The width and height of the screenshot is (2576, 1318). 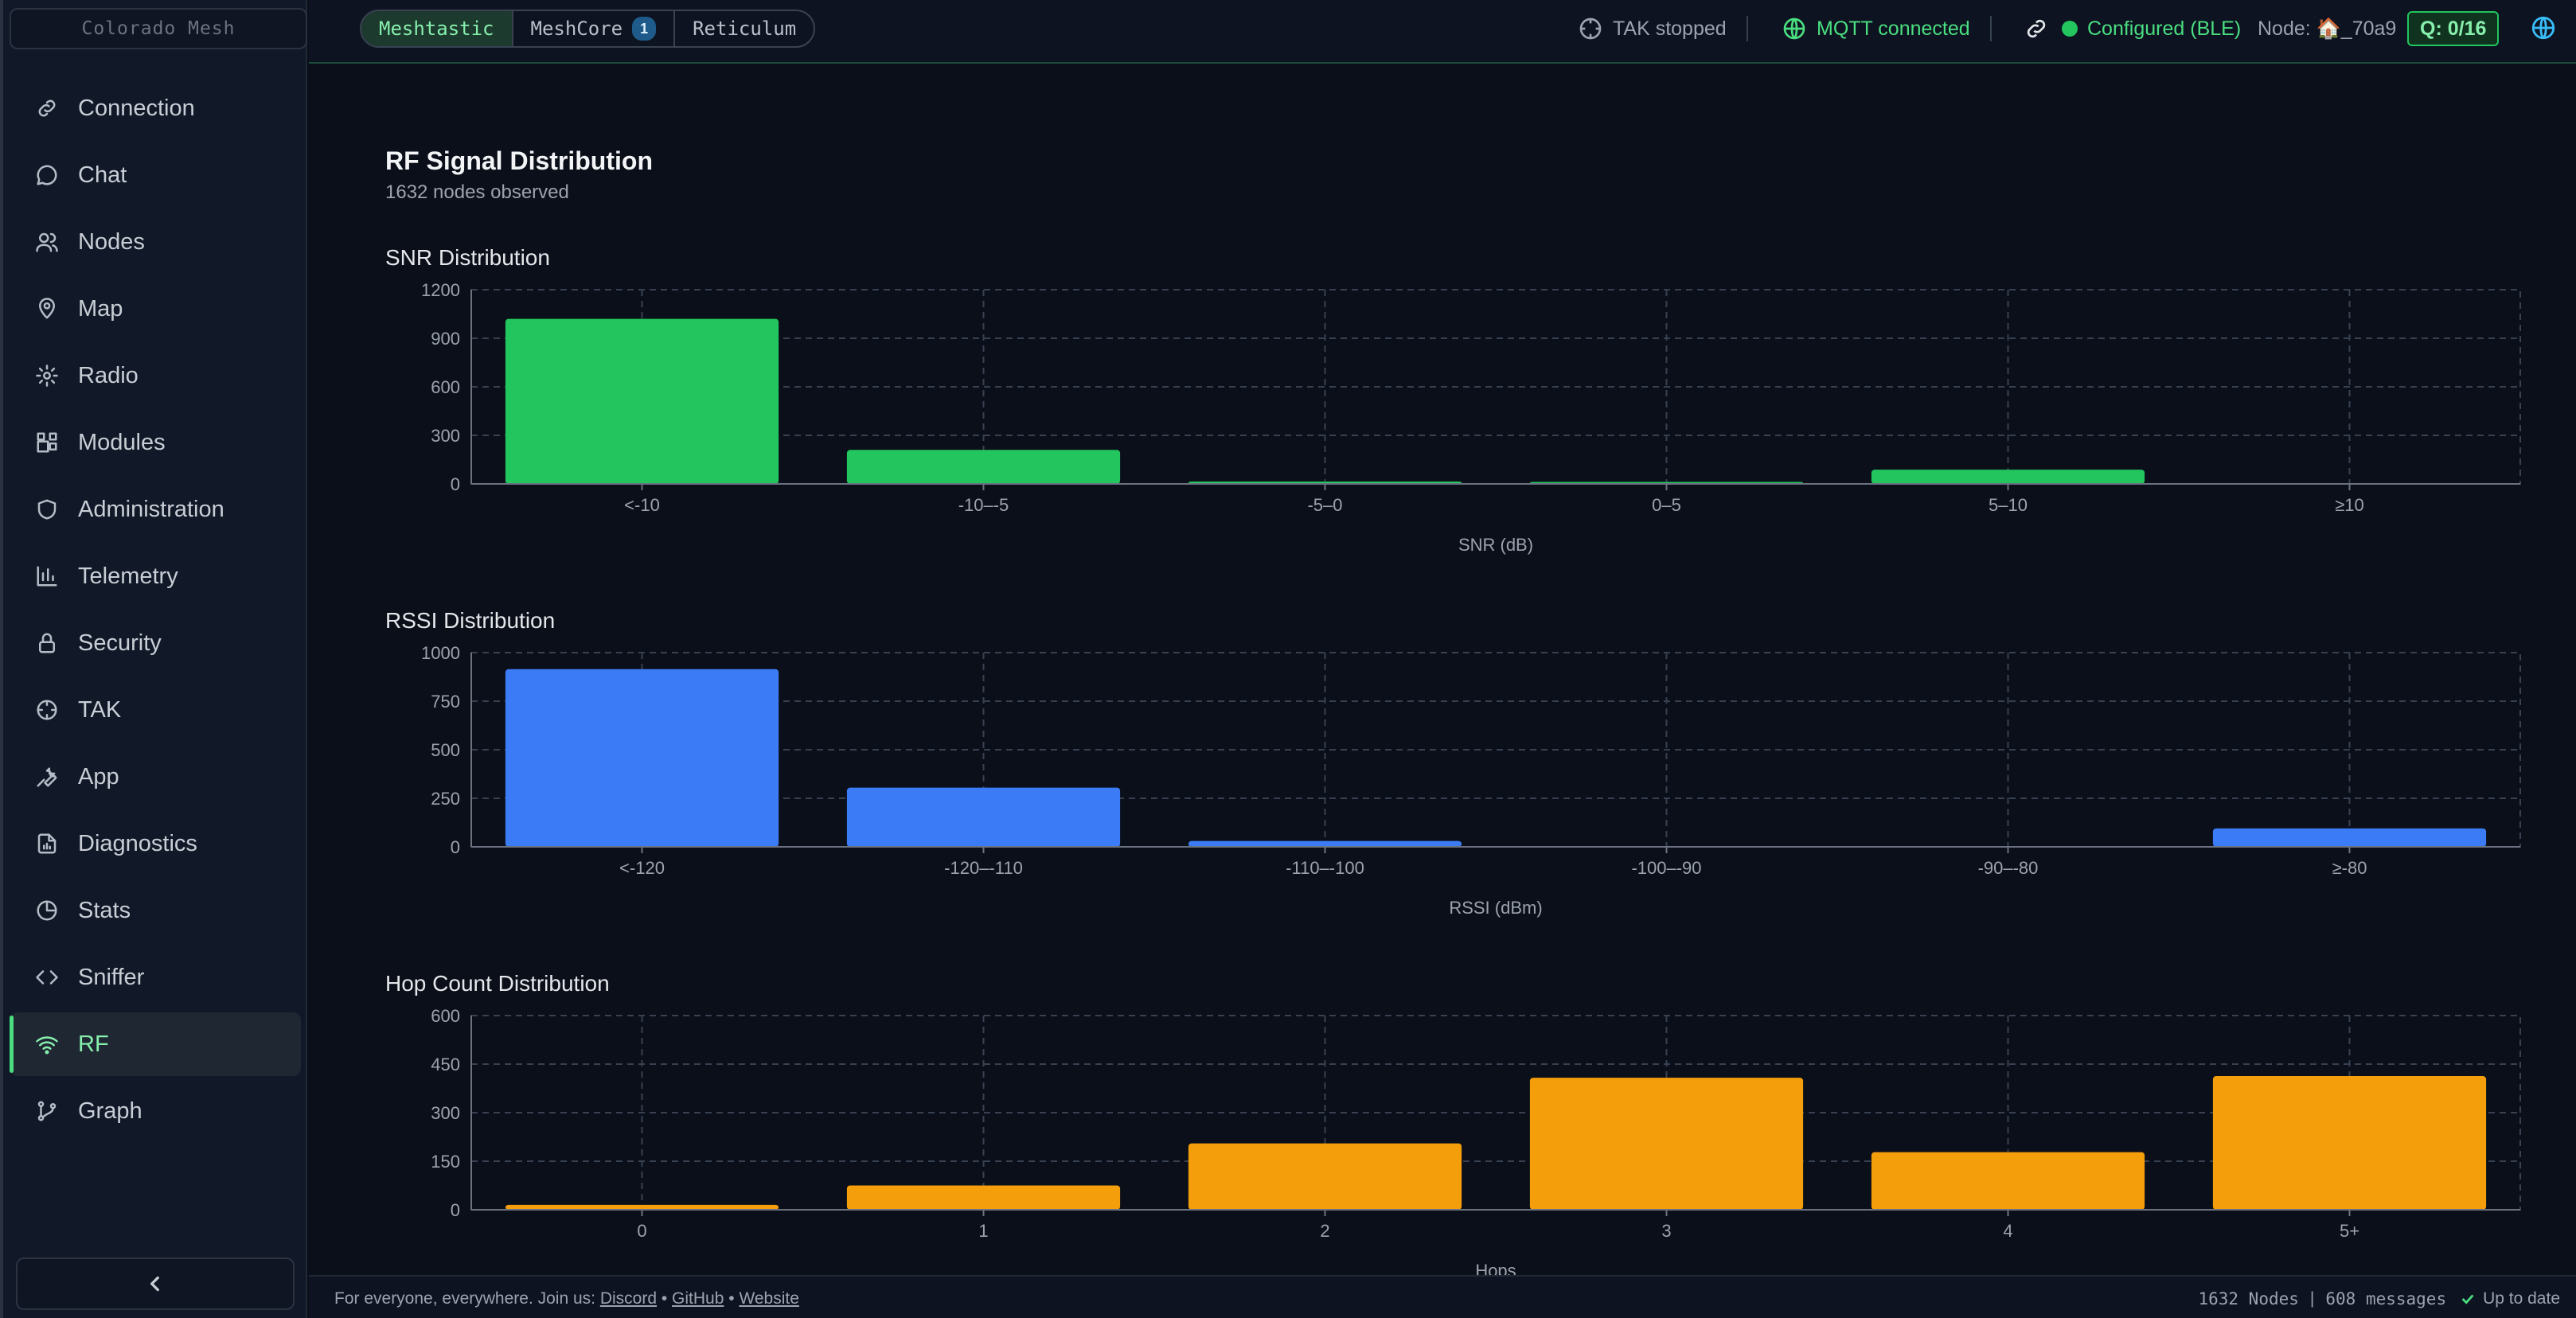 What do you see at coordinates (445, 1064) in the screenshot?
I see `y-tick-label: 450` at bounding box center [445, 1064].